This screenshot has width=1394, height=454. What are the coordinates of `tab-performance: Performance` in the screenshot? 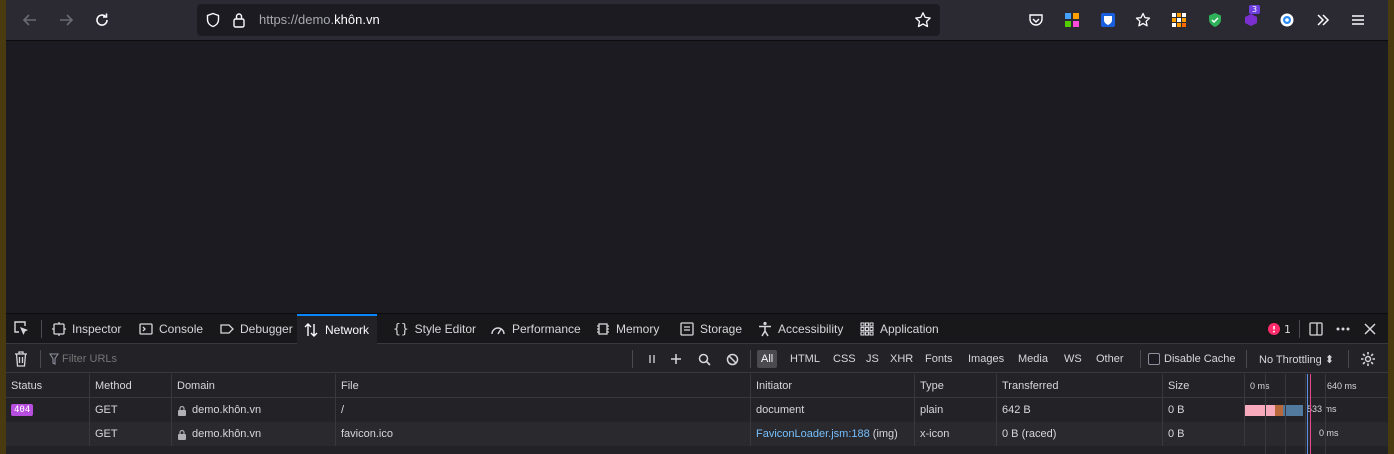 It's located at (535, 329).